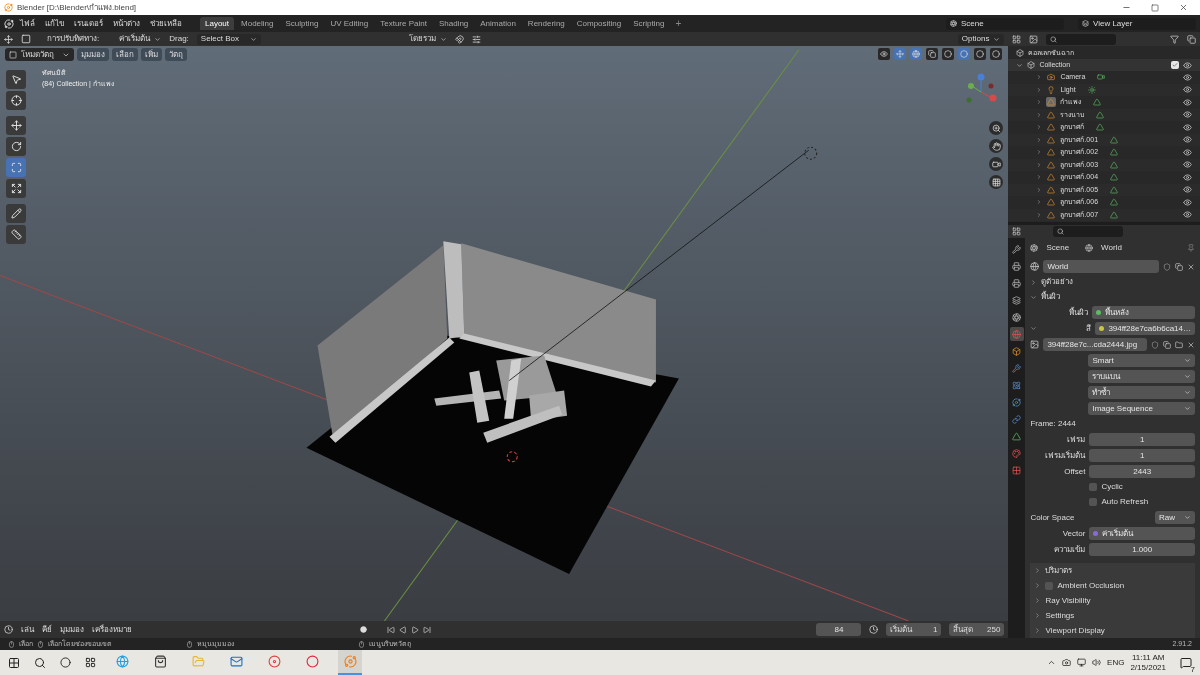 Image resolution: width=1200 pixels, height=675 pixels. What do you see at coordinates (126, 23) in the screenshot?
I see `menu-item: หน้าต่าง` at bounding box center [126, 23].